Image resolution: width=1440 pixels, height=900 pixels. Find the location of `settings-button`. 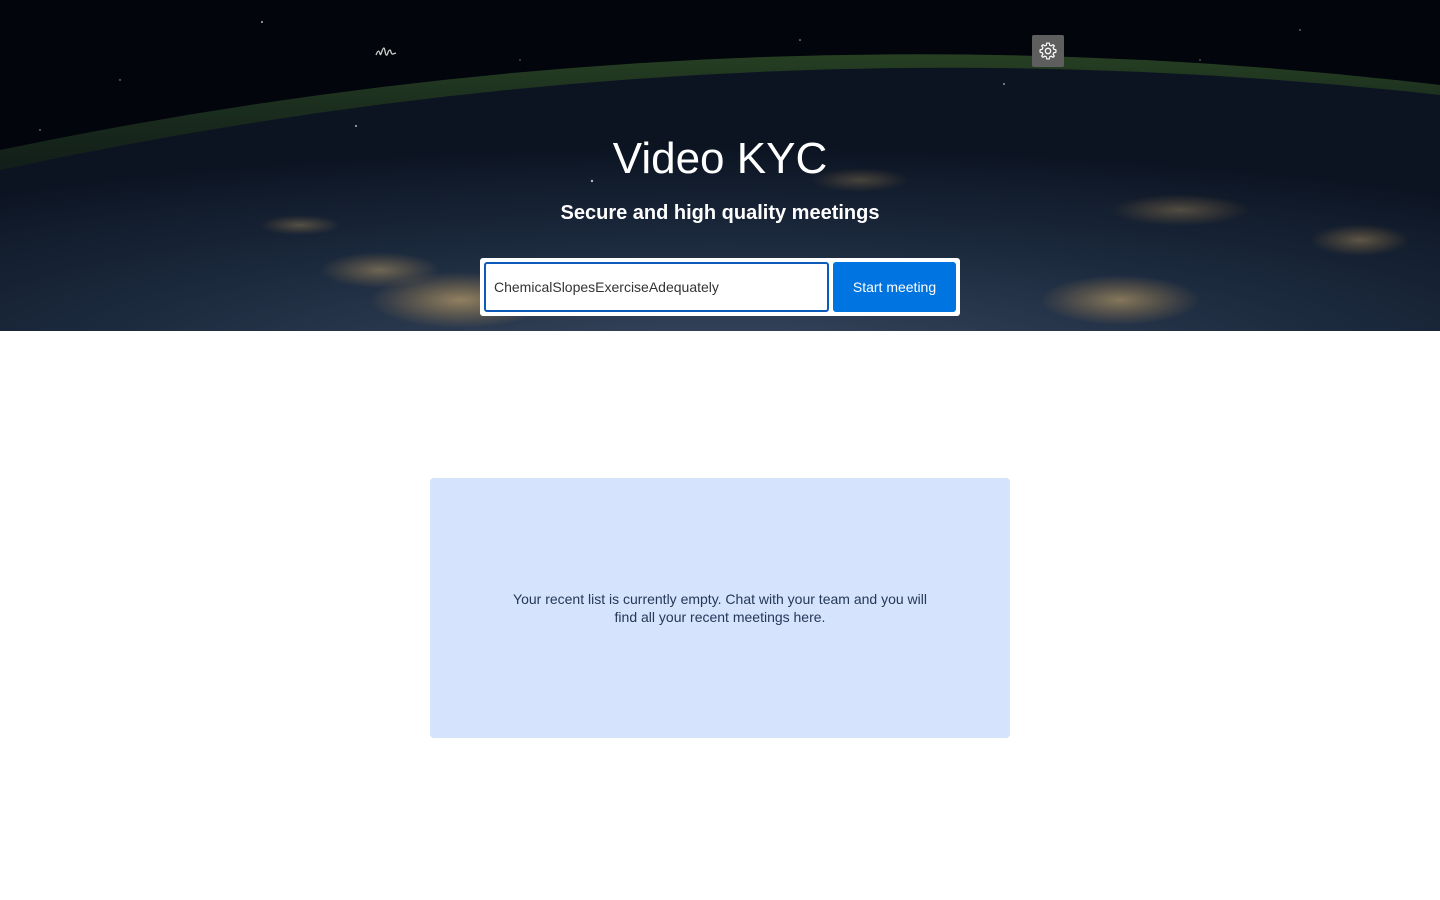

settings-button is located at coordinates (1048, 51).